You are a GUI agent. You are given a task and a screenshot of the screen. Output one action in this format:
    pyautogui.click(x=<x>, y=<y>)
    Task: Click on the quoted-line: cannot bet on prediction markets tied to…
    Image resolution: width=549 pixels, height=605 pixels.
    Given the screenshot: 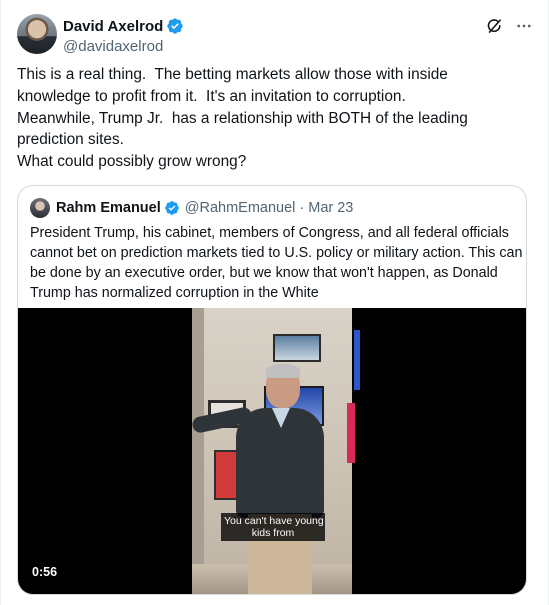 What is the action you would take?
    pyautogui.click(x=276, y=253)
    